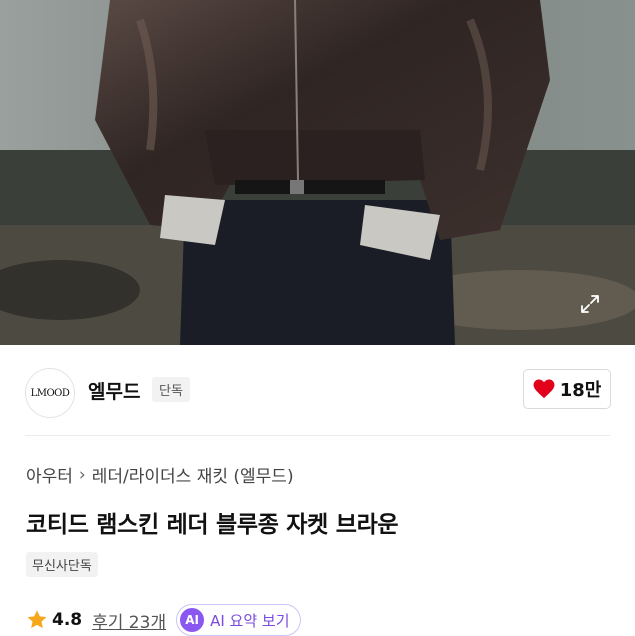 The height and width of the screenshot is (636, 635). I want to click on expand-image-button, so click(590, 304).